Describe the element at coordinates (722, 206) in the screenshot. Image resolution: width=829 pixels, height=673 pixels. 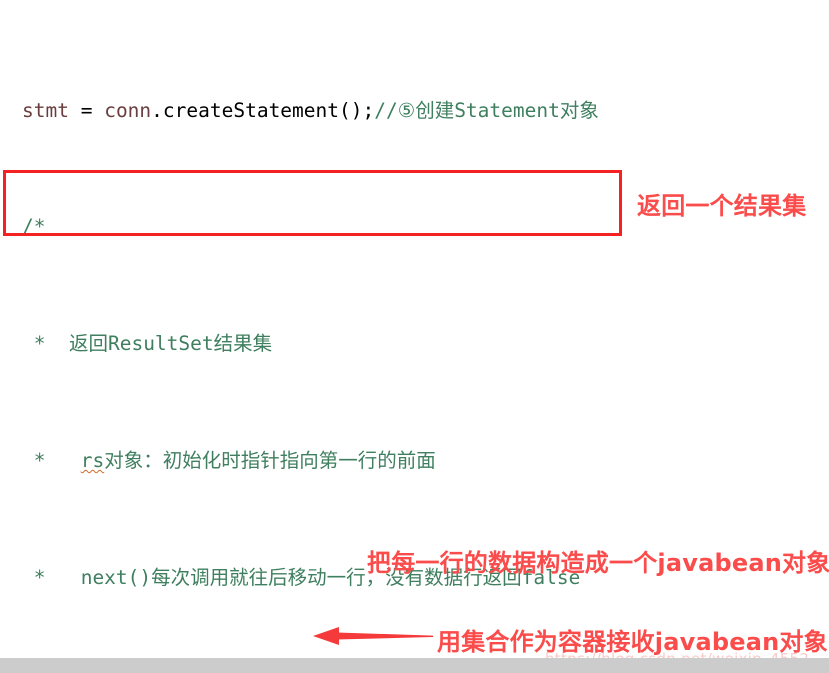
I see `annotation-result-set: 返回一个结果集` at that location.